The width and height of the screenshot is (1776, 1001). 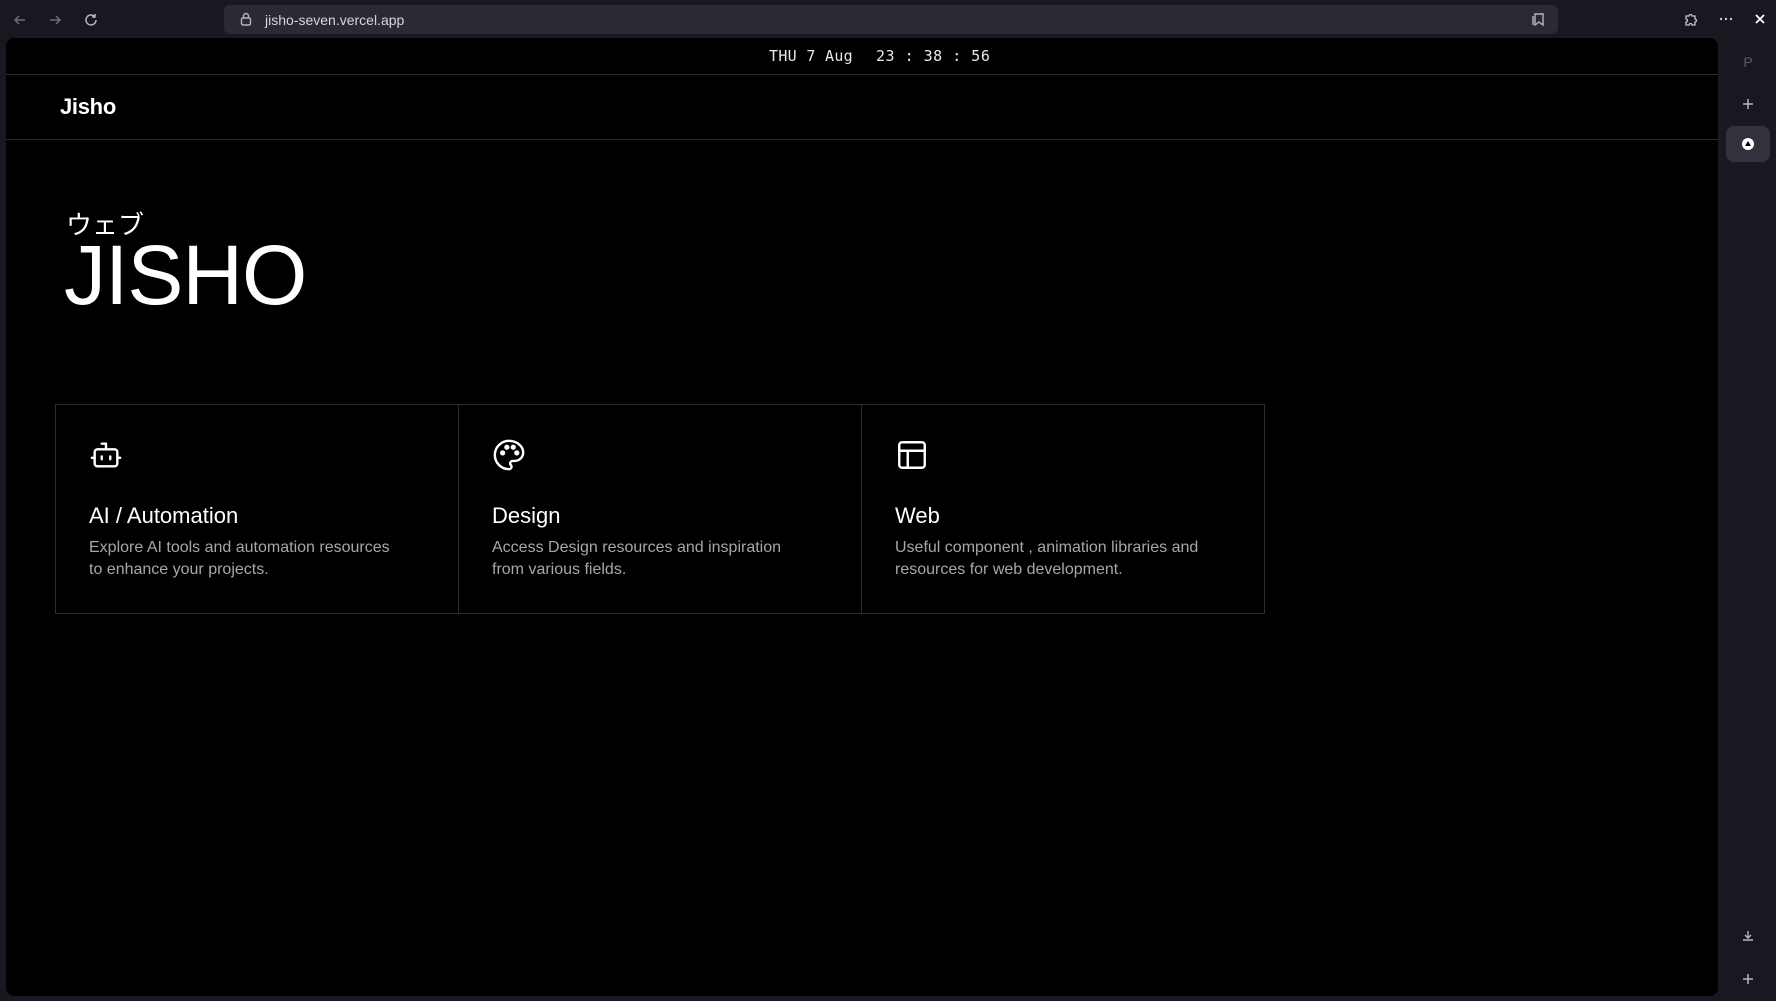 I want to click on up-triangle-icon, so click(x=1748, y=144).